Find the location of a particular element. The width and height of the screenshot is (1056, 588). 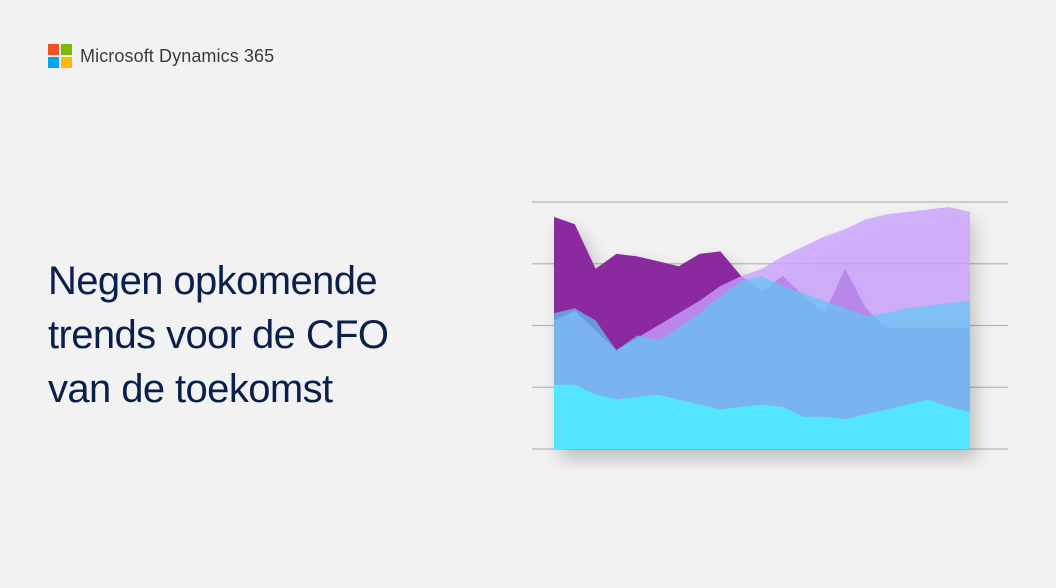

title-line-1: Negen opkomende is located at coordinates (213, 281).